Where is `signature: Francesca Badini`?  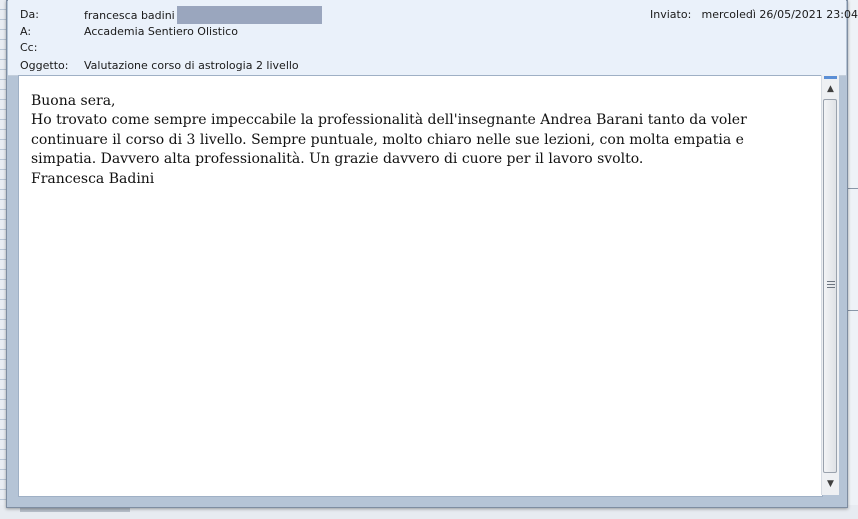 signature: Francesca Badini is located at coordinates (93, 178).